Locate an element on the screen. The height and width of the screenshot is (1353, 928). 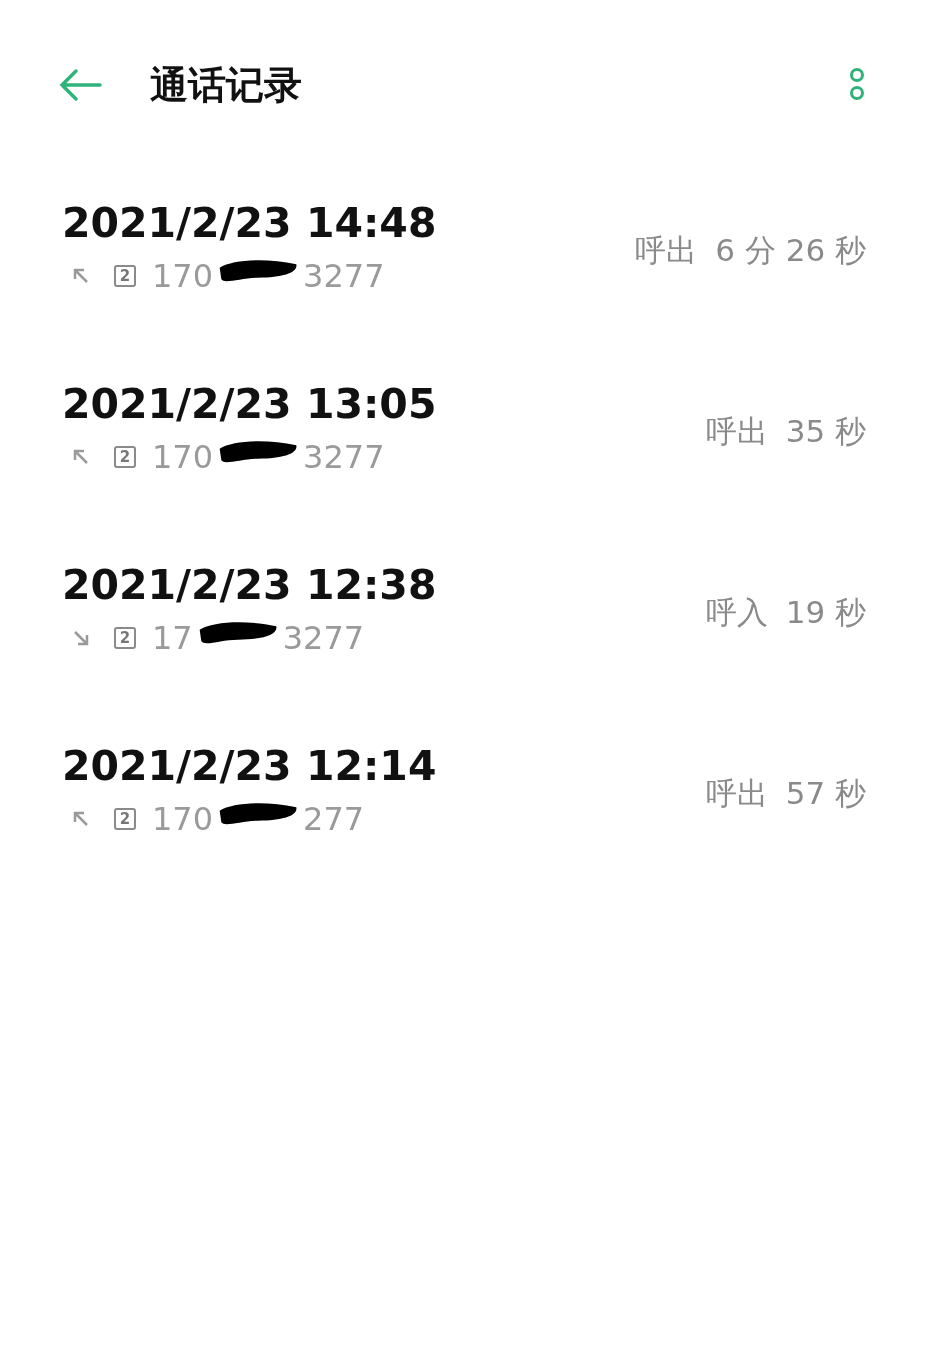
phone-number-start: 17 is located at coordinates (172, 639).